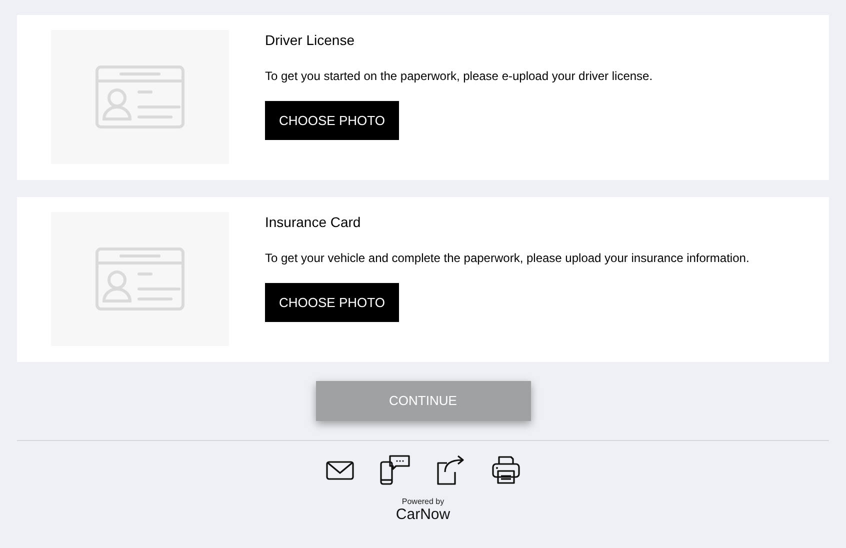 This screenshot has width=846, height=548. I want to click on powered-by-label: Powered by, so click(423, 502).